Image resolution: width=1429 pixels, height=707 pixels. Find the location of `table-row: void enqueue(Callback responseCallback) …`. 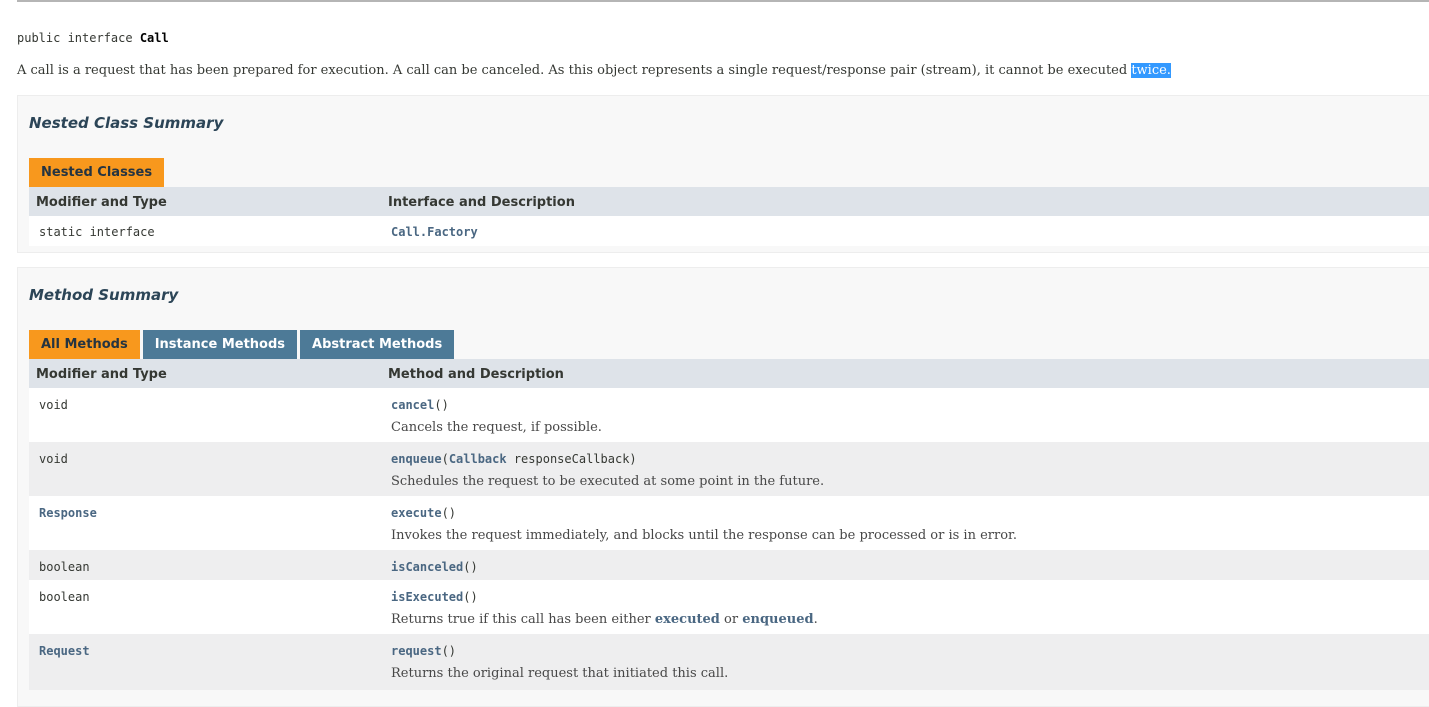

table-row: void enqueue(Callback responseCallback) … is located at coordinates (729, 469).